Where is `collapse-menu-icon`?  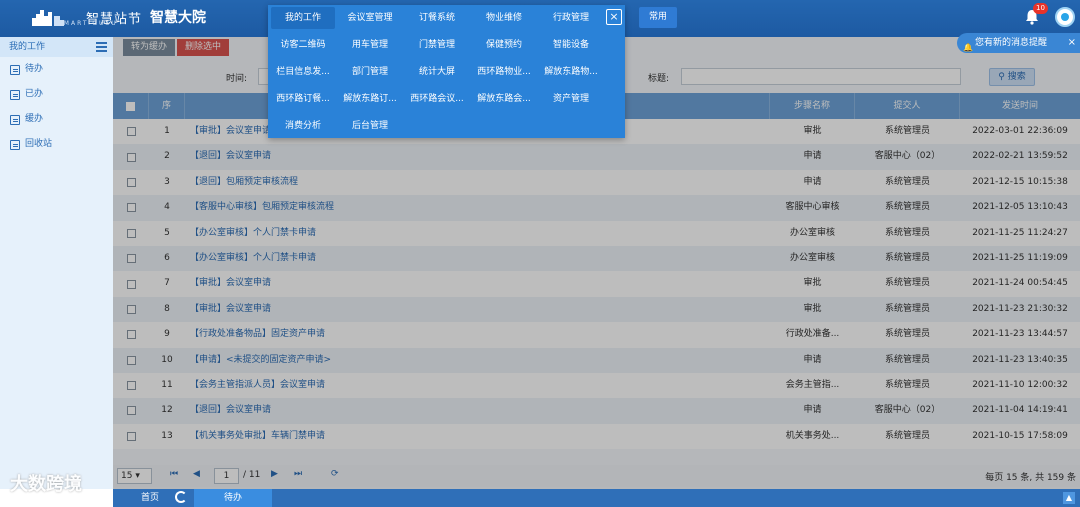 collapse-menu-icon is located at coordinates (101, 47).